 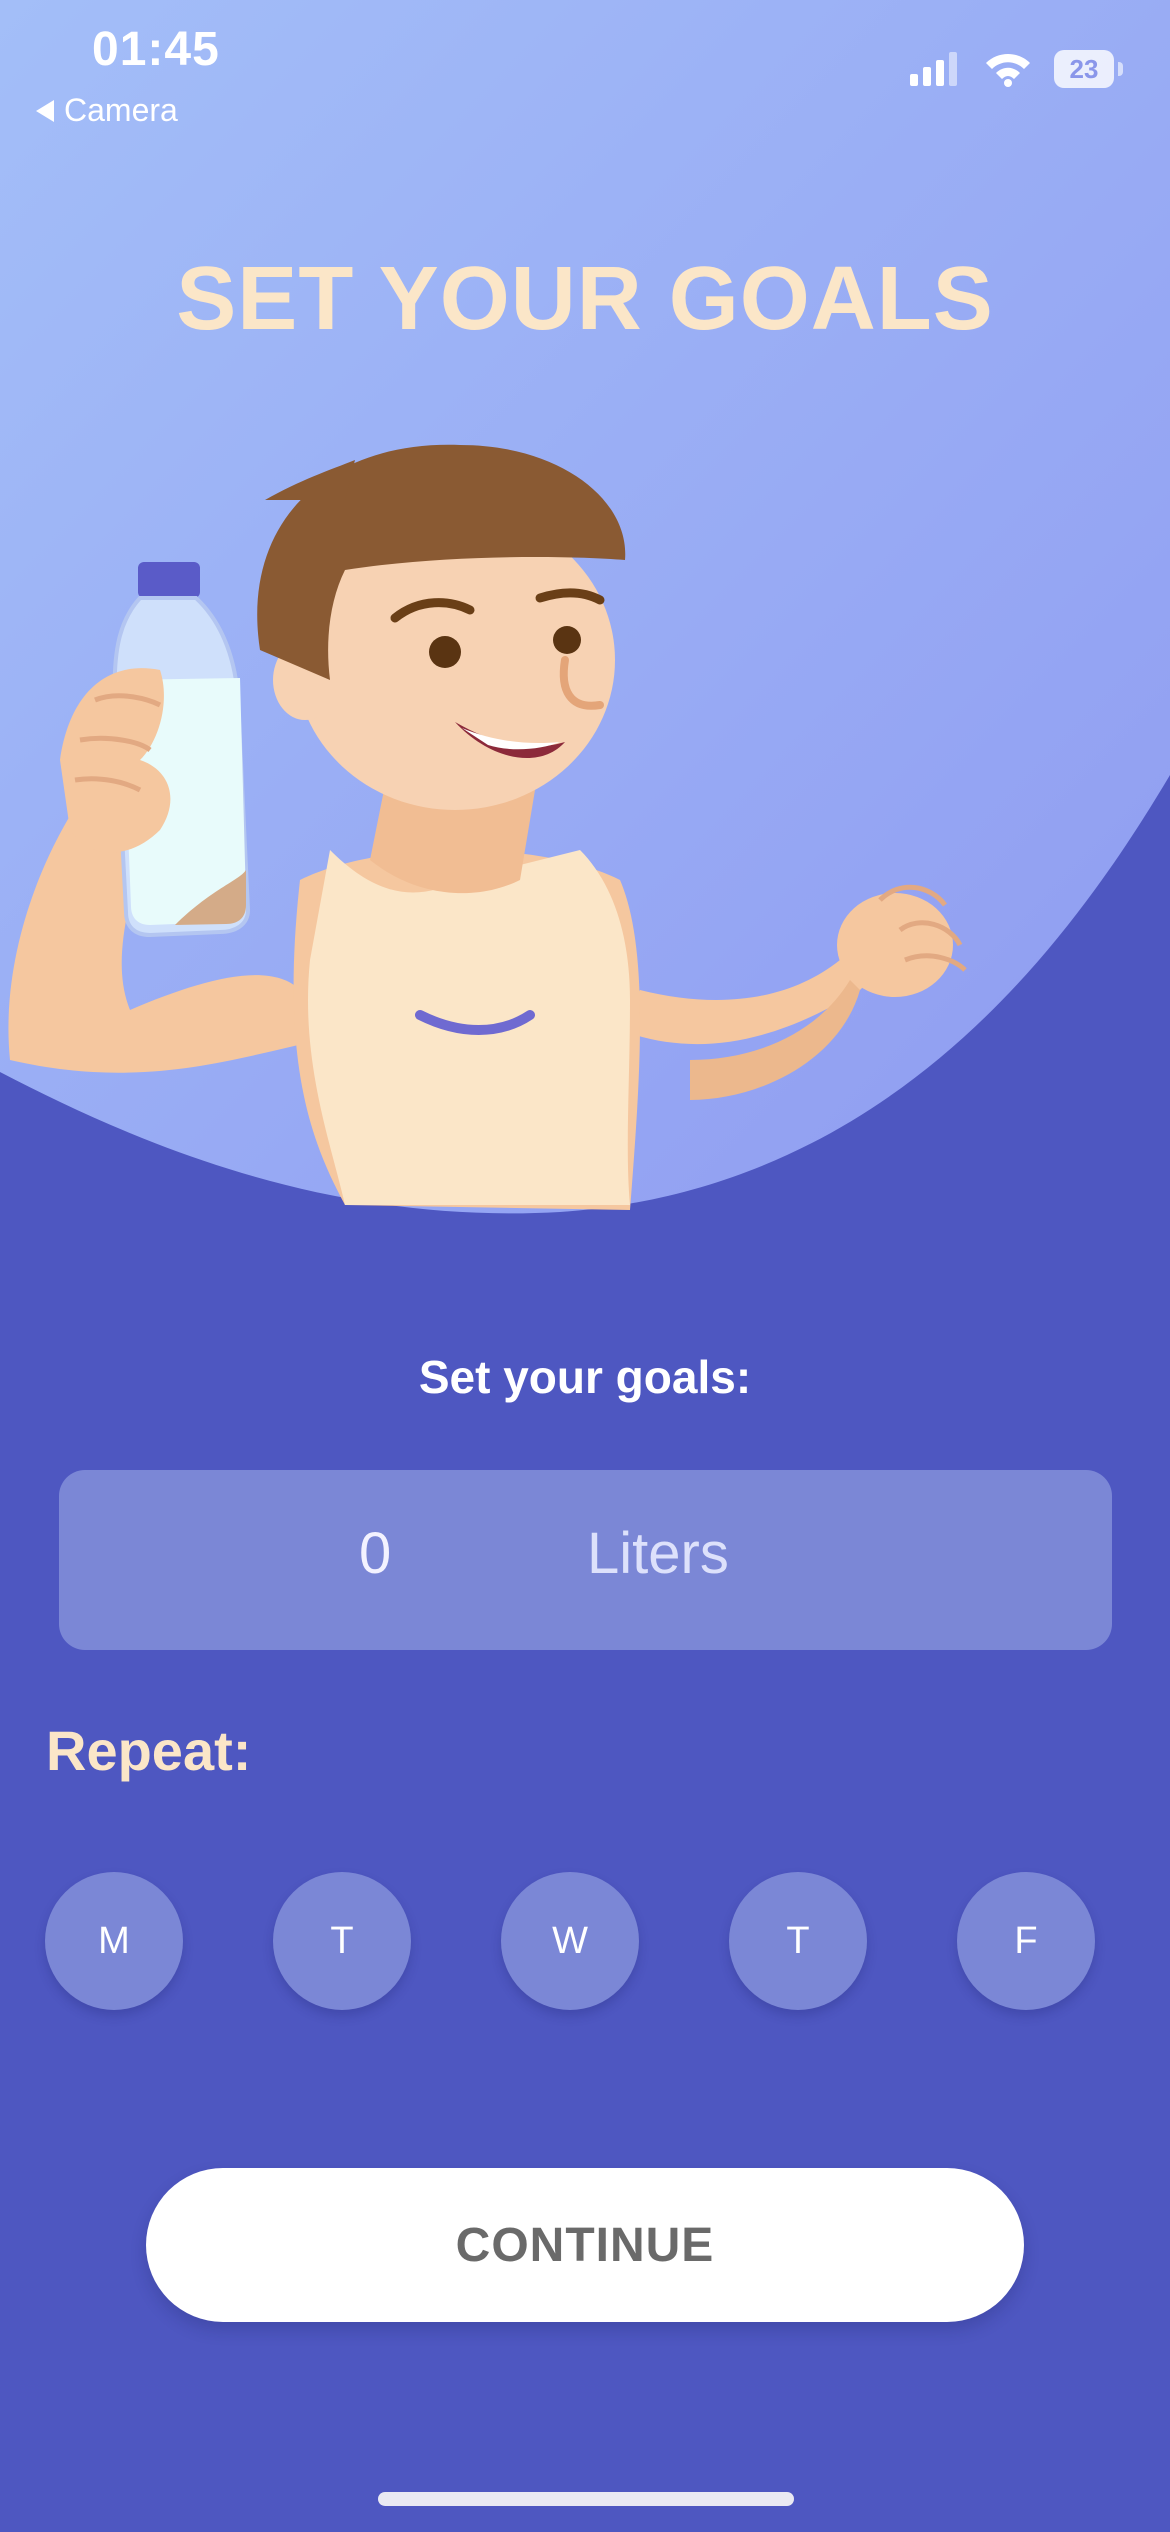 I want to click on battery-icon: 23, so click(x=1088, y=69).